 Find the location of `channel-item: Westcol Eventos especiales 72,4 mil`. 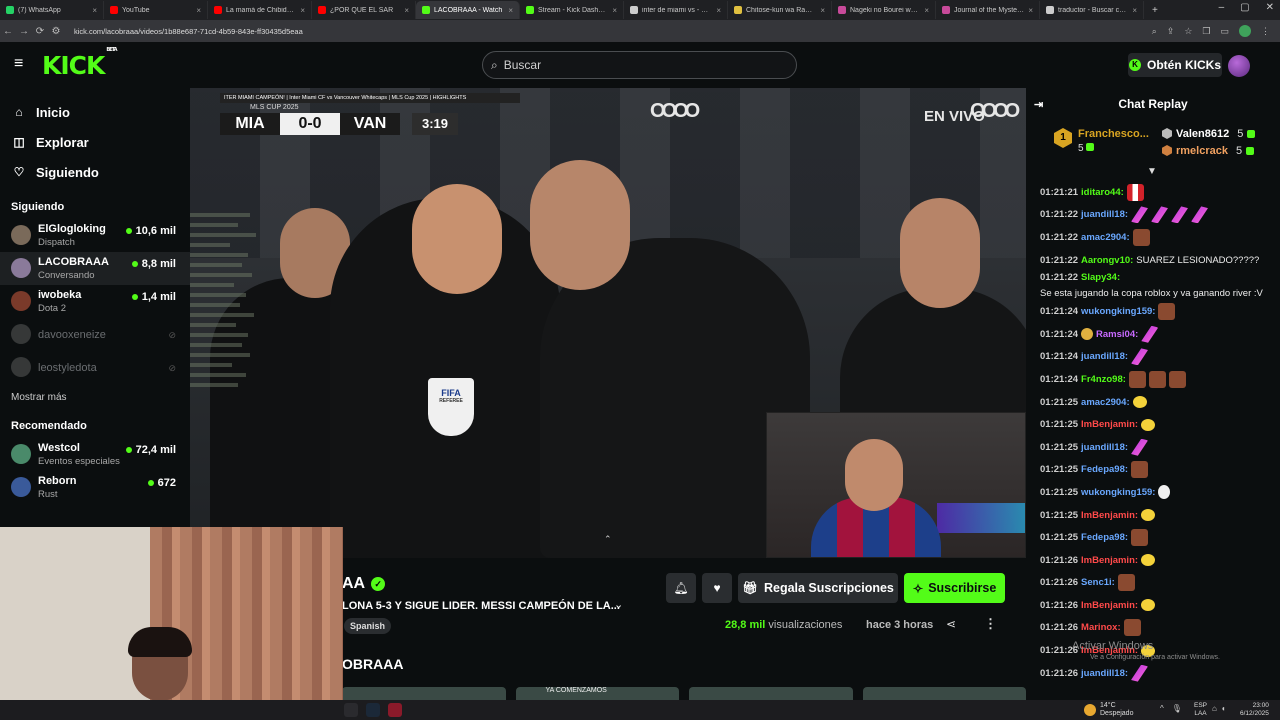

channel-item: Westcol Eventos especiales 72,4 mil is located at coordinates (95, 454).